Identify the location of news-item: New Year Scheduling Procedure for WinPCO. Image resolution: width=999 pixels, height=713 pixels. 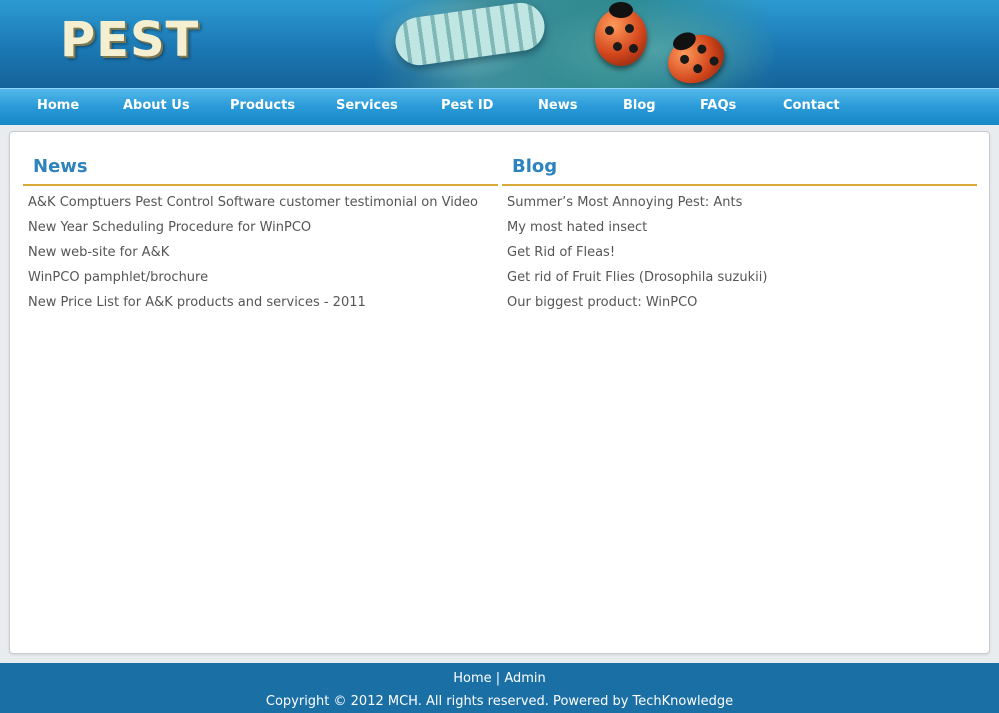
(253, 231).